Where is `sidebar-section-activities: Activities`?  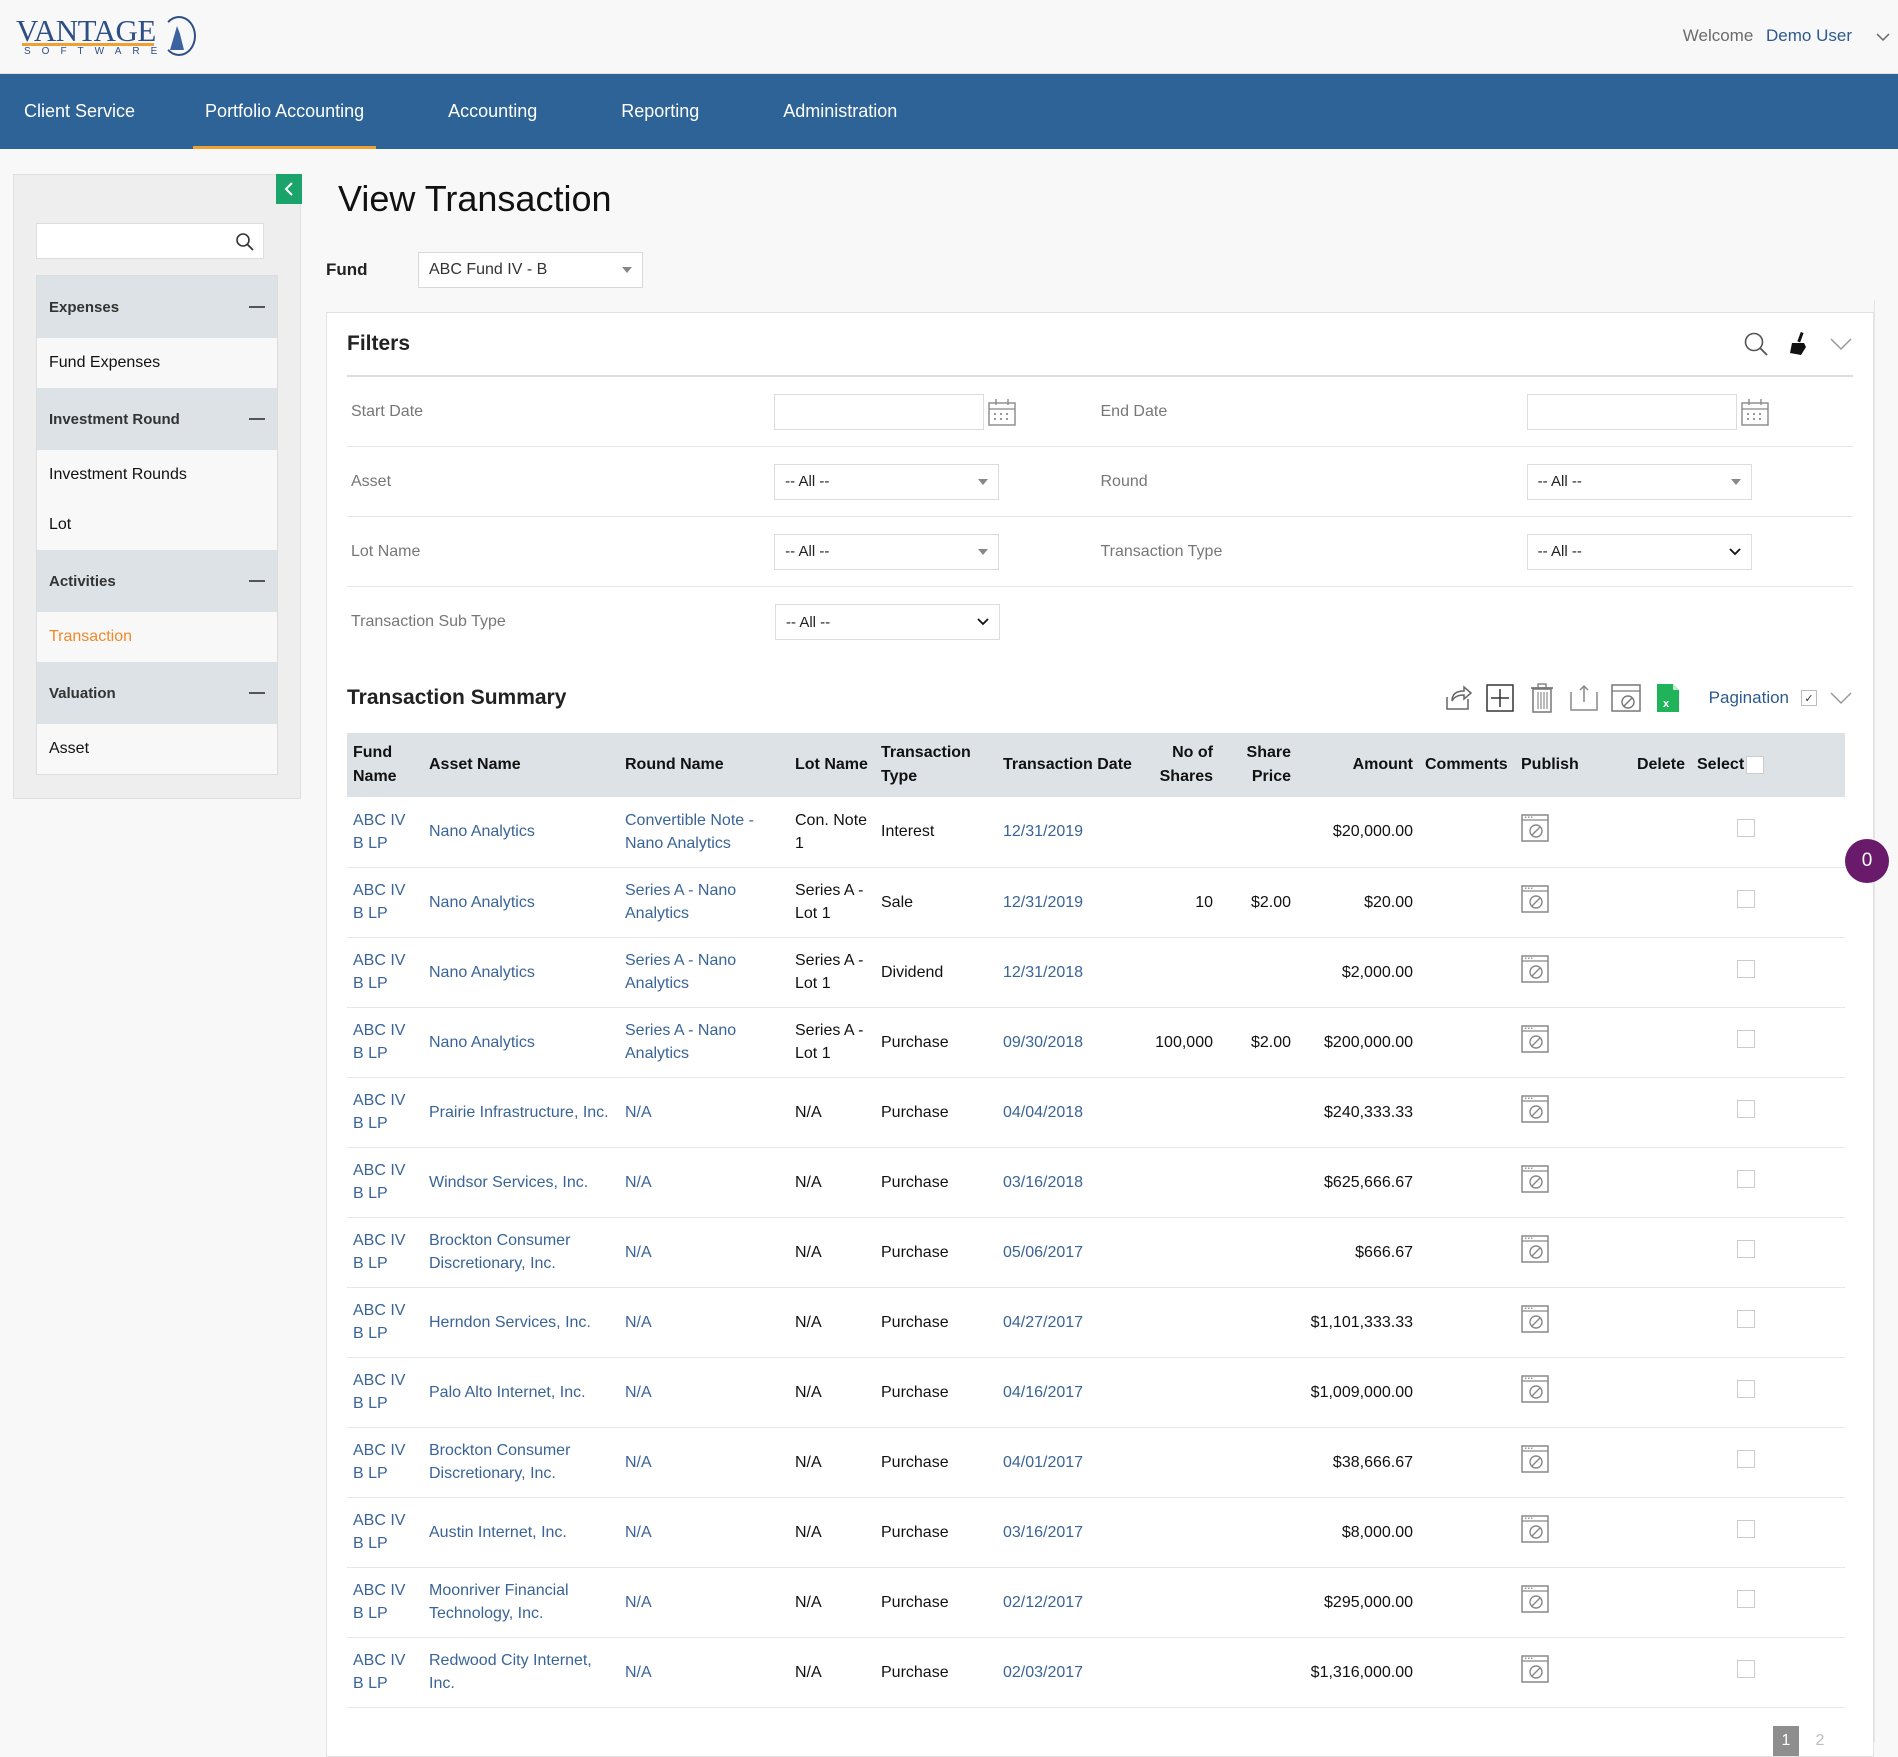
sidebar-section-activities: Activities is located at coordinates (157, 581).